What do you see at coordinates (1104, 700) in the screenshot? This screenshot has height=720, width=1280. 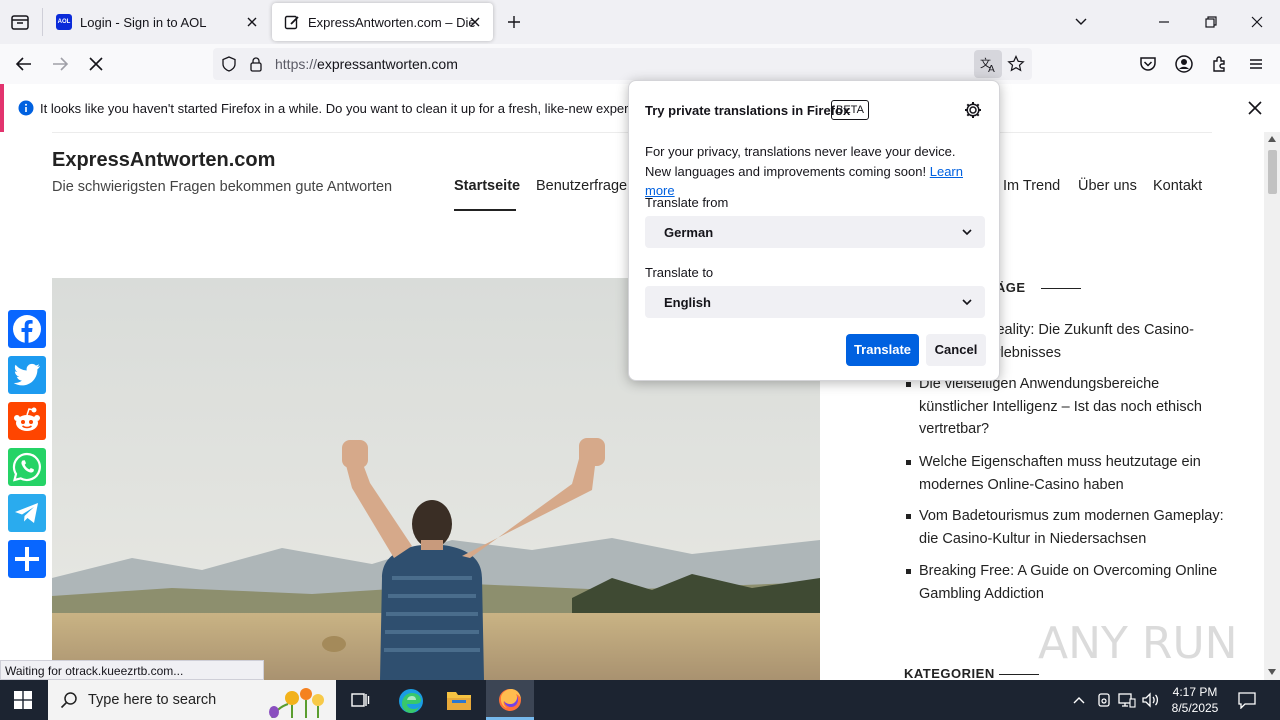 I see `device-icon` at bounding box center [1104, 700].